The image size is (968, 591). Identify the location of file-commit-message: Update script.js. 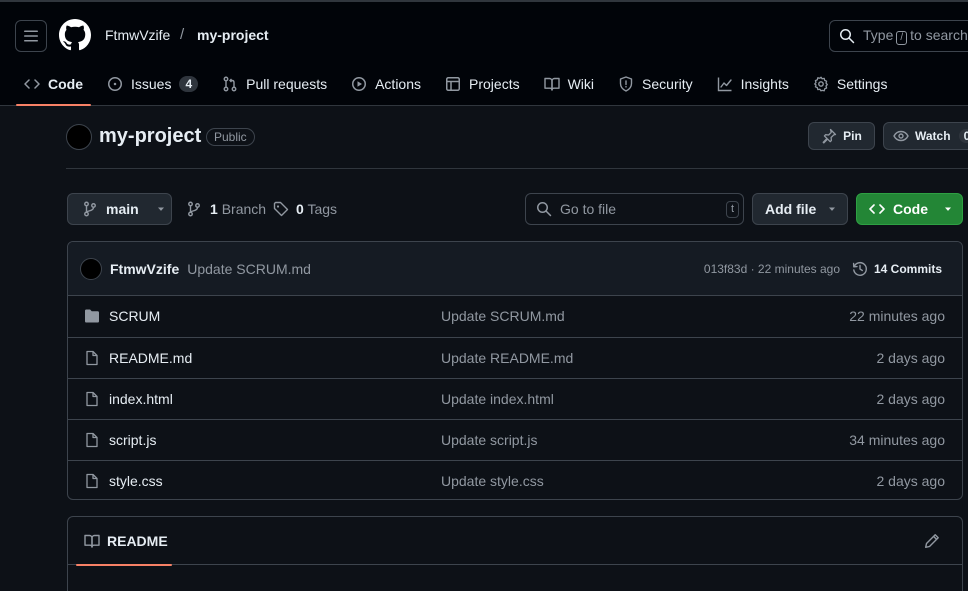
(489, 440).